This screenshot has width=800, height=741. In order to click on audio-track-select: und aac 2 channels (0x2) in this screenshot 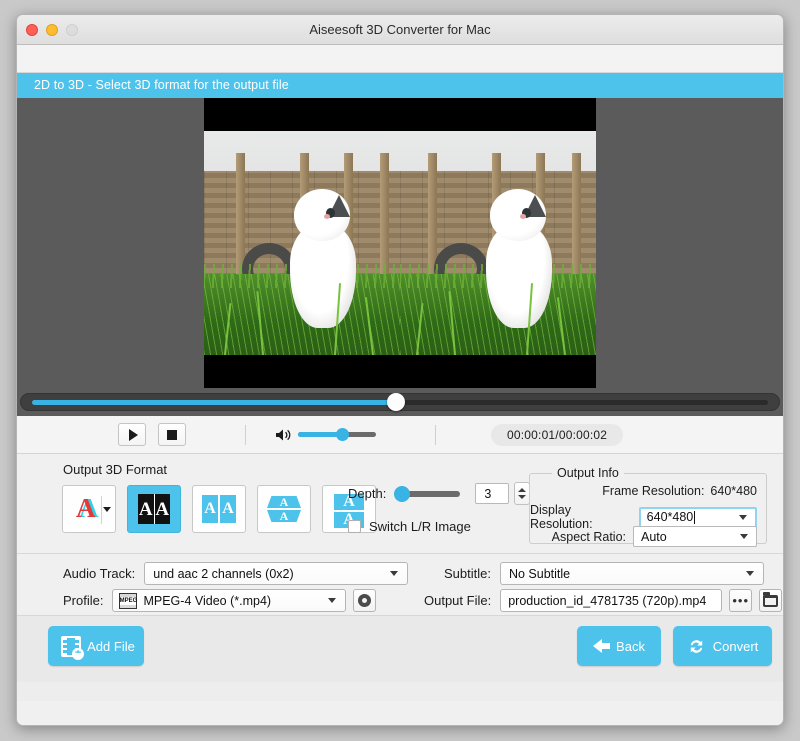, I will do `click(276, 573)`.